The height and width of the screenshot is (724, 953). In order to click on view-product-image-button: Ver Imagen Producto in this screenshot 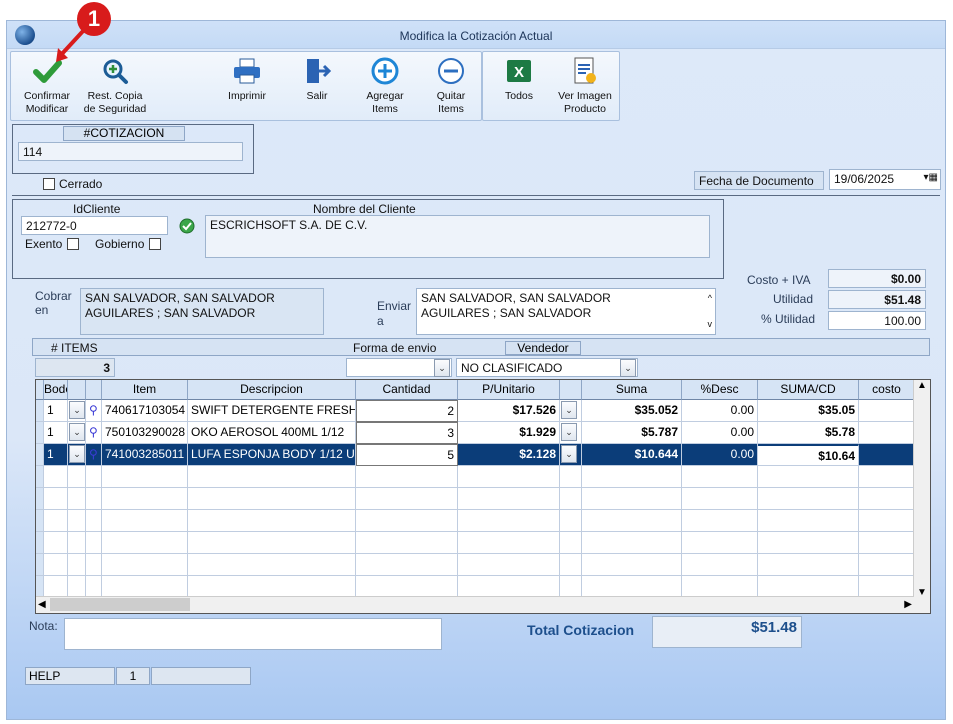, I will do `click(585, 86)`.